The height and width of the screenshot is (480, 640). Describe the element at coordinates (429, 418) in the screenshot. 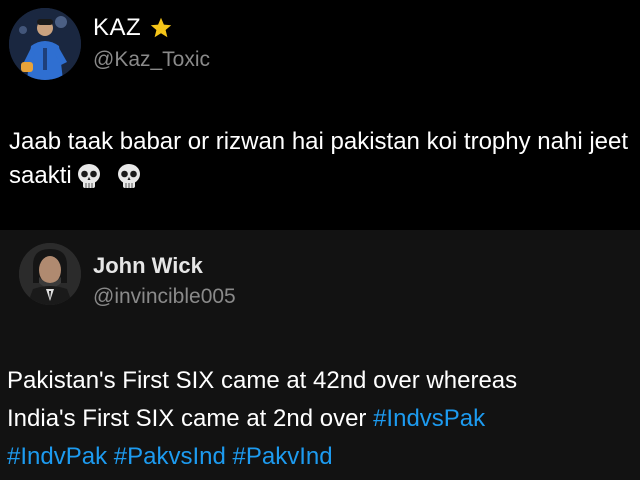

I see `hashtag-link: #IndvsPak` at that location.